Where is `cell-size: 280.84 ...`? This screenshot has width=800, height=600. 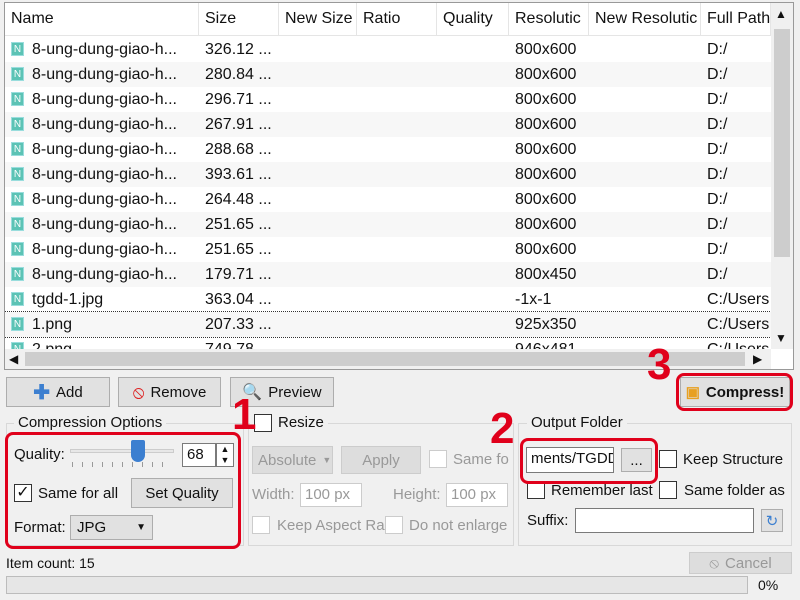
cell-size: 280.84 ... is located at coordinates (239, 75).